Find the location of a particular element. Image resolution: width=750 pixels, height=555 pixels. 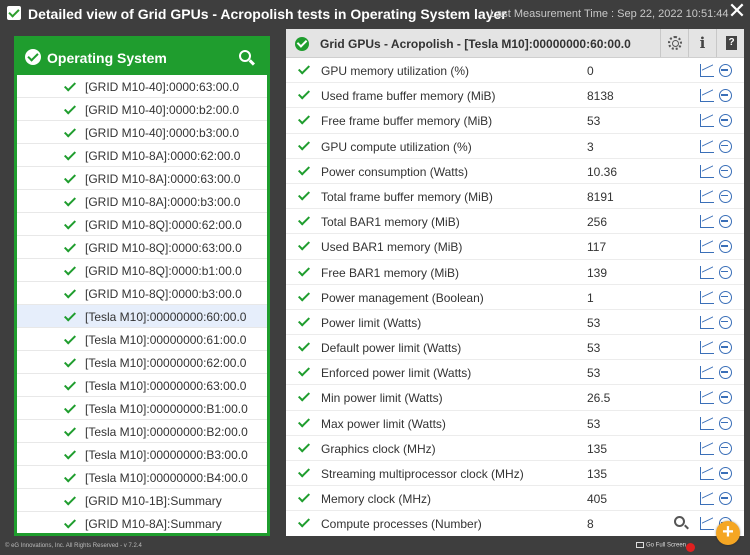

tree-item: [GRID M10-40]:0000:63:00.0 is located at coordinates (142, 86).